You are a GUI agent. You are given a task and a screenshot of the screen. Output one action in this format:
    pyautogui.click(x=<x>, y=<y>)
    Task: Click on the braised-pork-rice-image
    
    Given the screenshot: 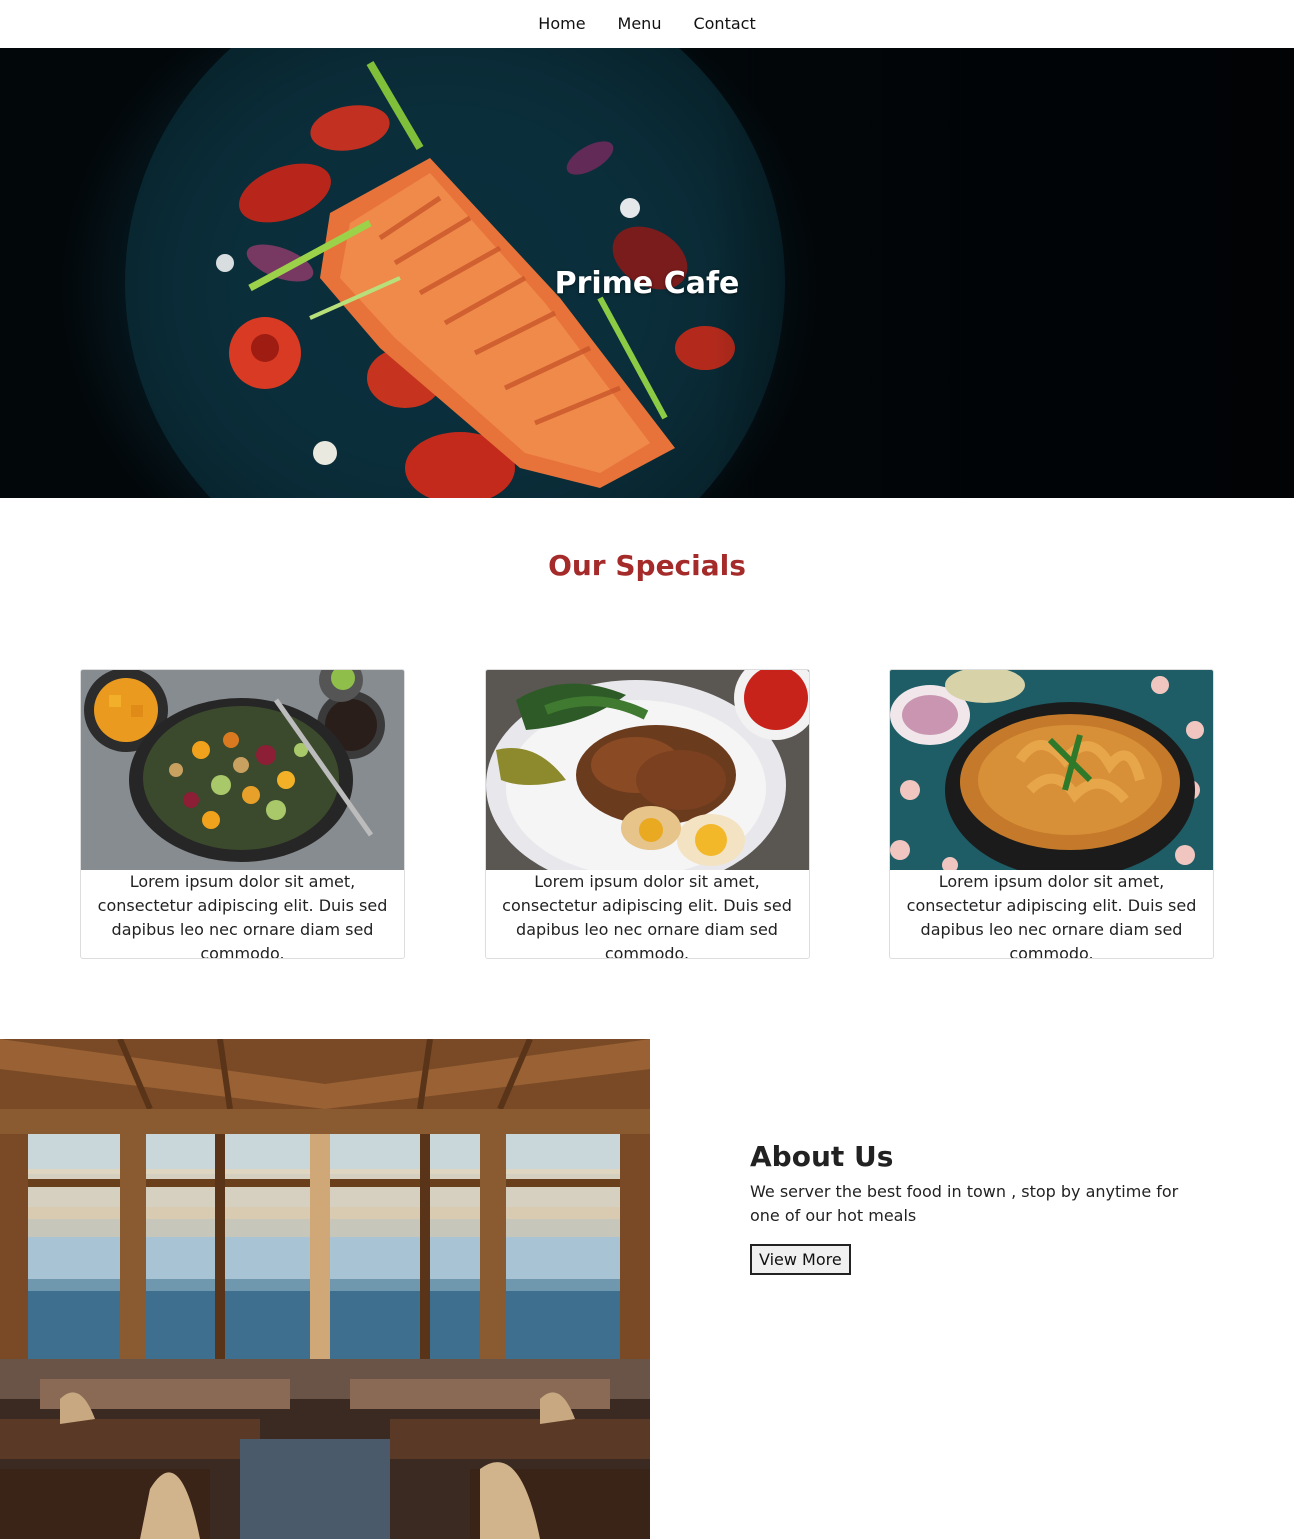 What is the action you would take?
    pyautogui.click(x=647, y=770)
    